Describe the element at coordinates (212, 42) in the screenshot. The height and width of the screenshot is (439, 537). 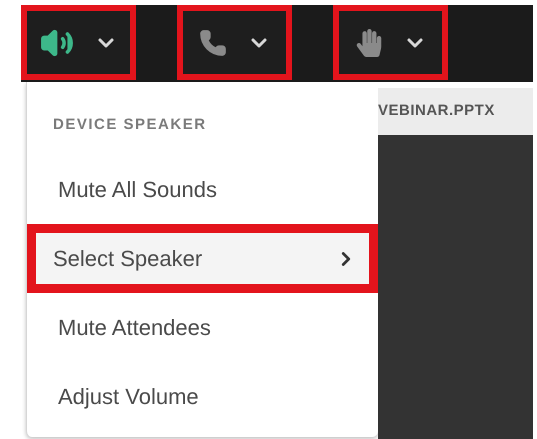
I see `phone-icon` at that location.